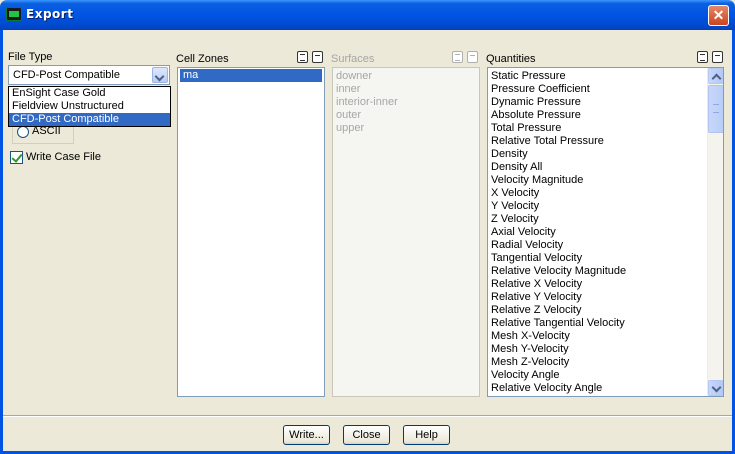 This screenshot has height=454, width=735. What do you see at coordinates (605, 349) in the screenshot?
I see `quantity-item: Mesh Y-Velocity` at bounding box center [605, 349].